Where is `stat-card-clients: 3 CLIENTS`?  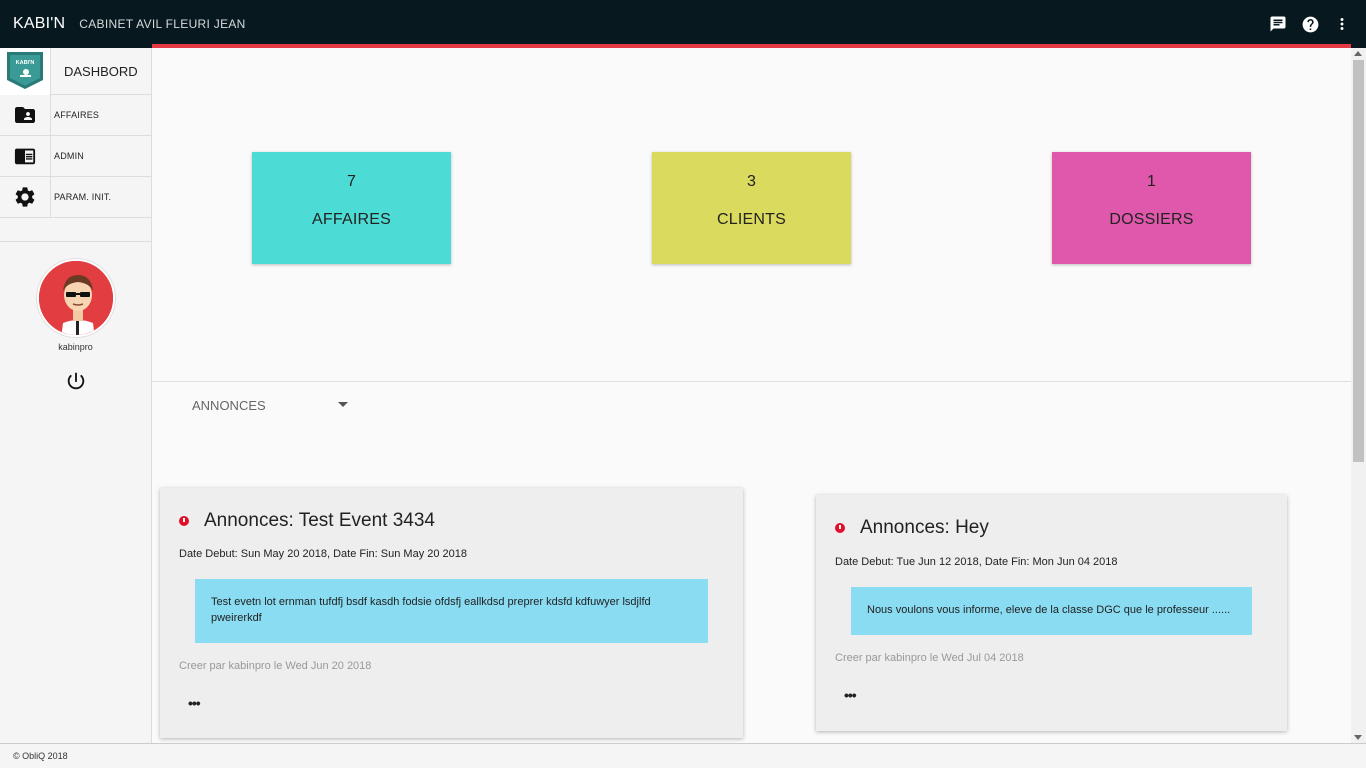
stat-card-clients: 3 CLIENTS is located at coordinates (751, 208).